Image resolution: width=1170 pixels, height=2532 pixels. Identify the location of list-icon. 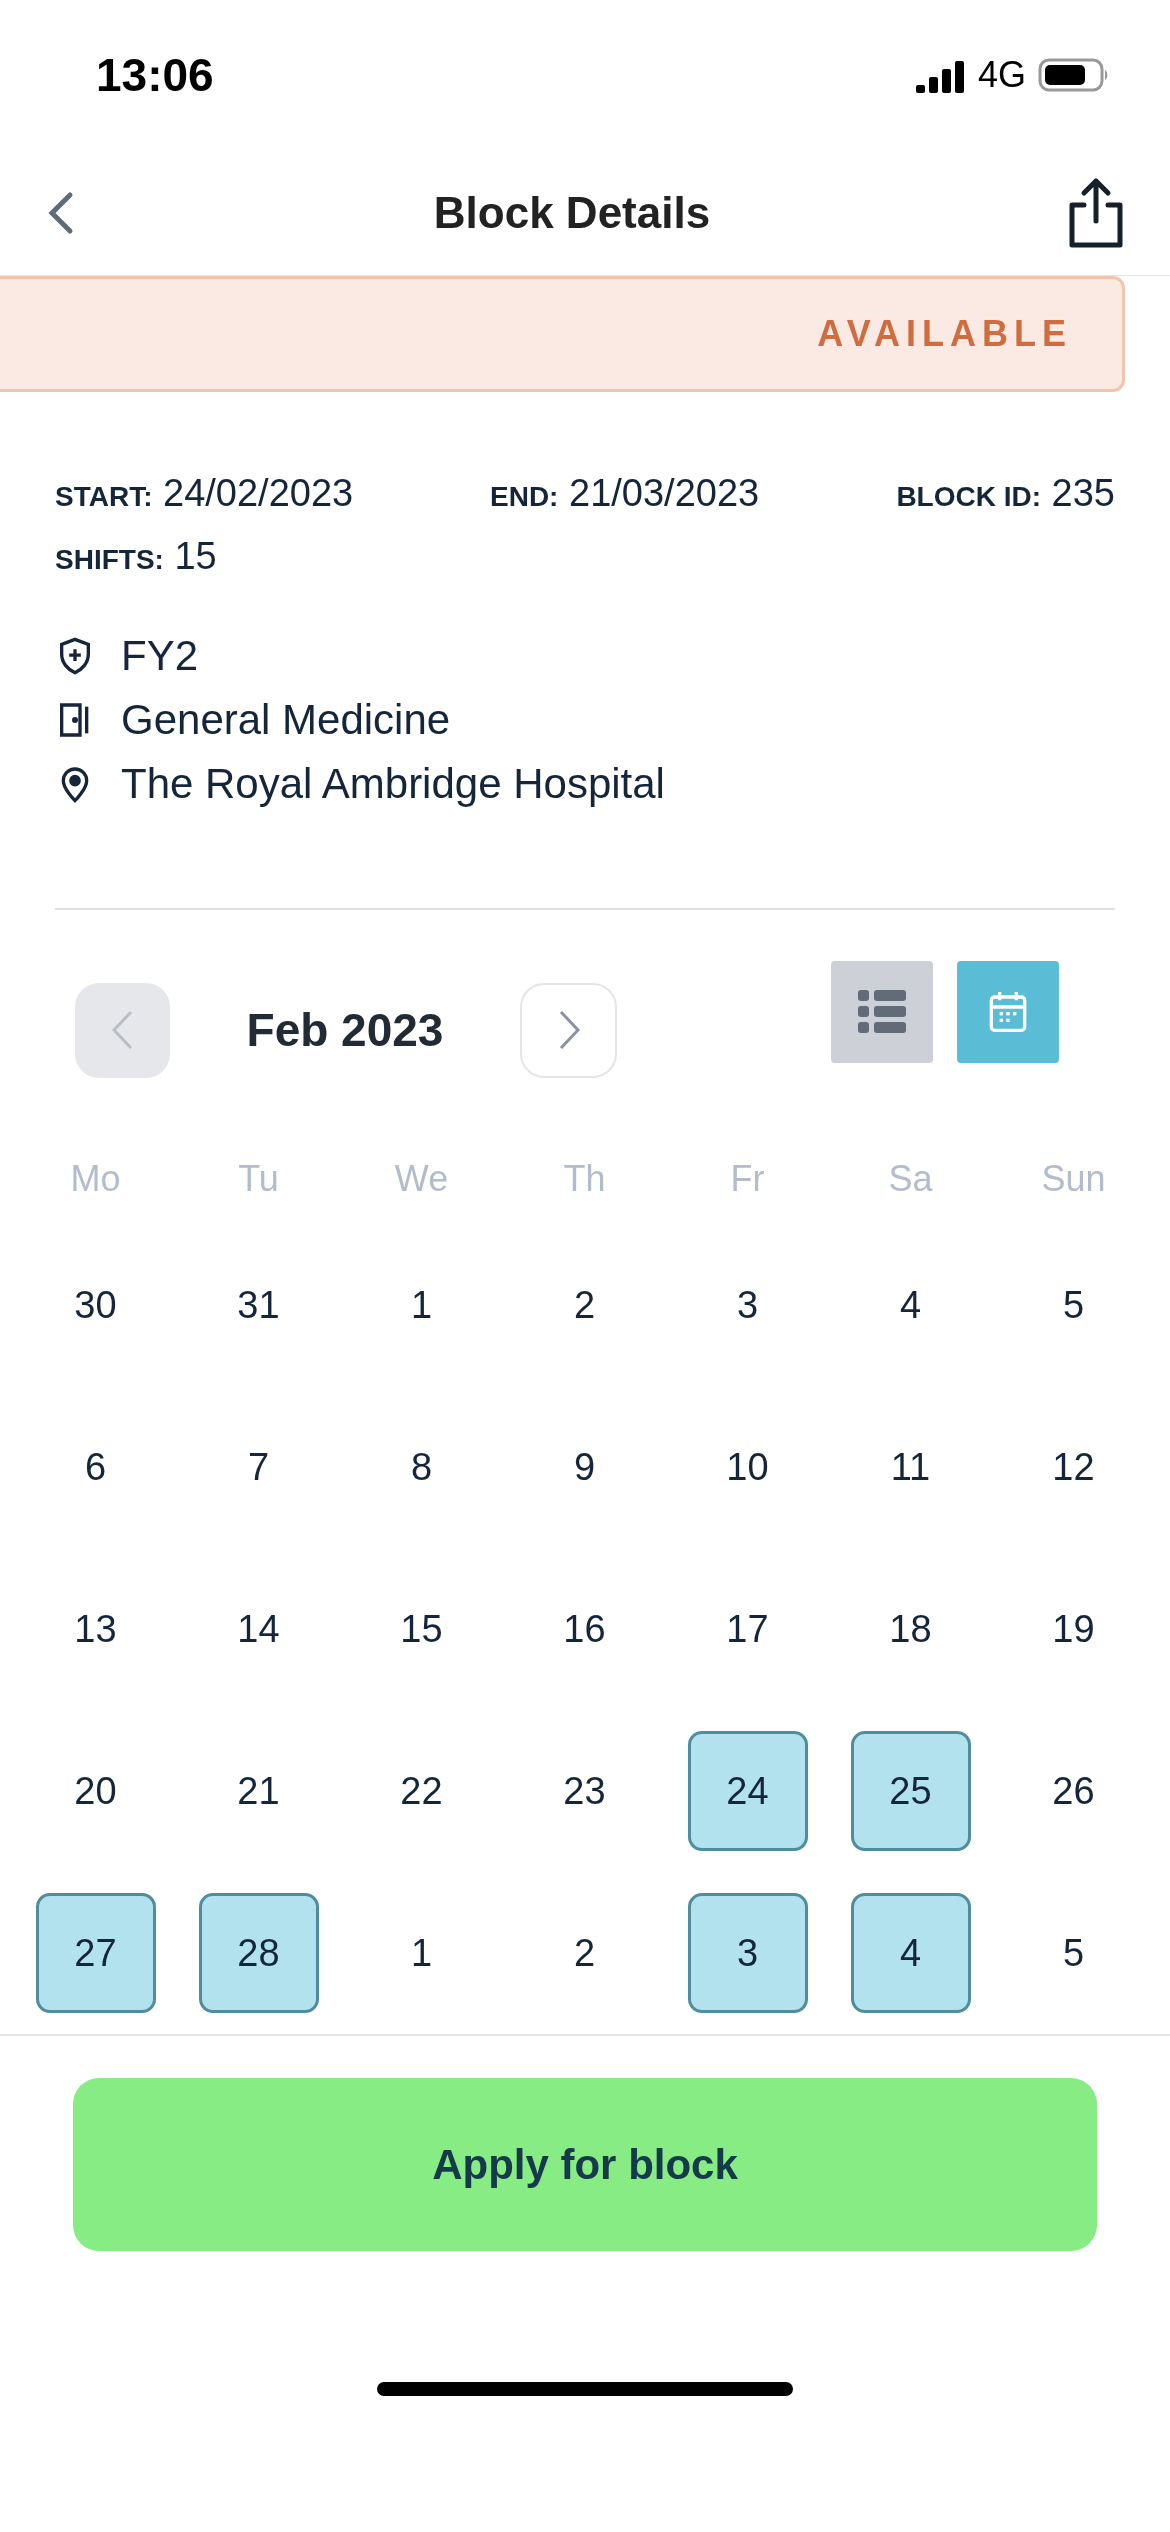
(882, 1012).